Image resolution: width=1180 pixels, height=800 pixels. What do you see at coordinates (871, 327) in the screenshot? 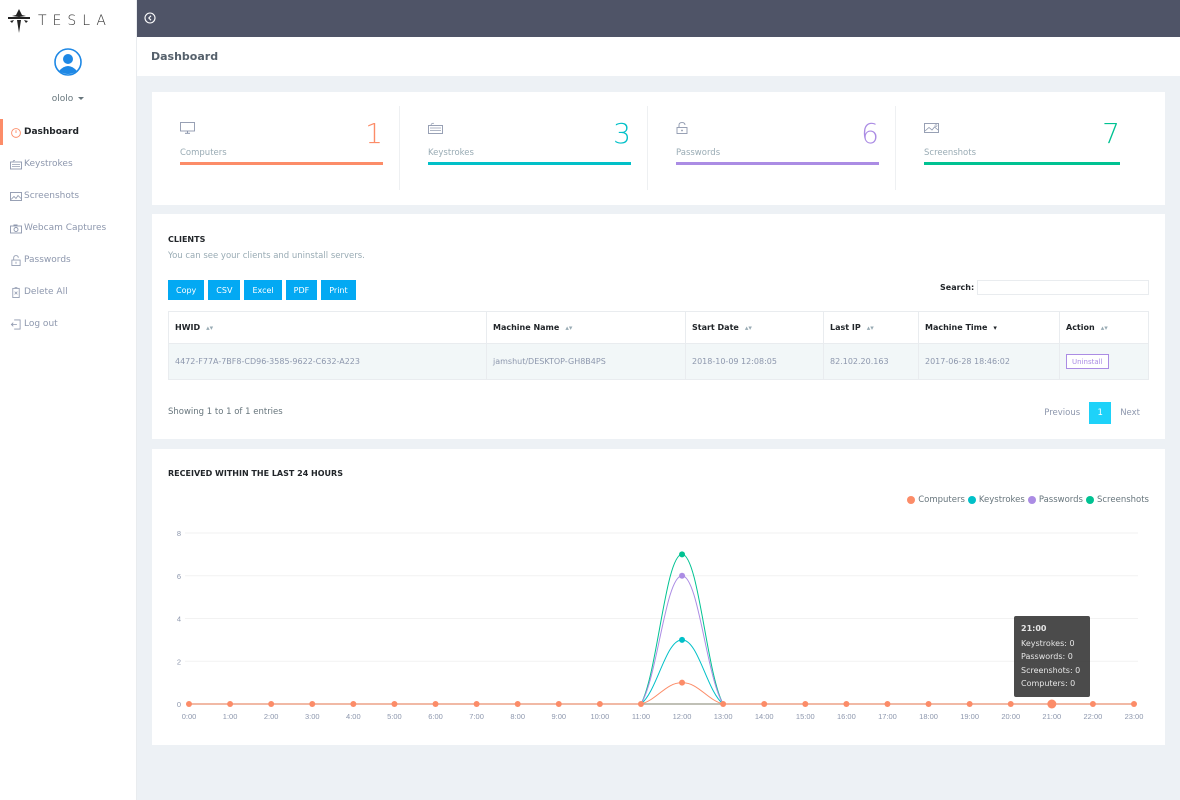
I see `column-header-last-ip: Last IP ▴▾` at bounding box center [871, 327].